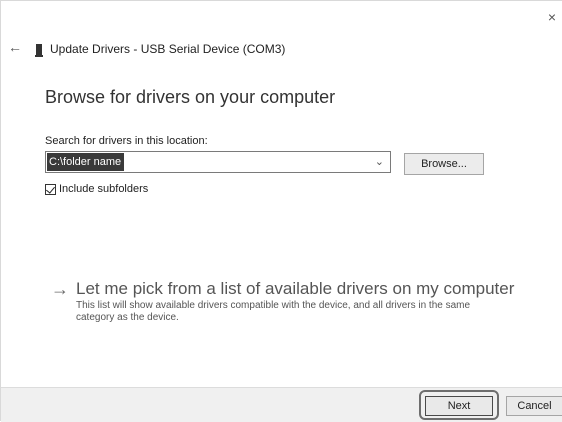  Describe the element at coordinates (15, 47) in the screenshot. I see `back-arrow-icon: ←` at that location.